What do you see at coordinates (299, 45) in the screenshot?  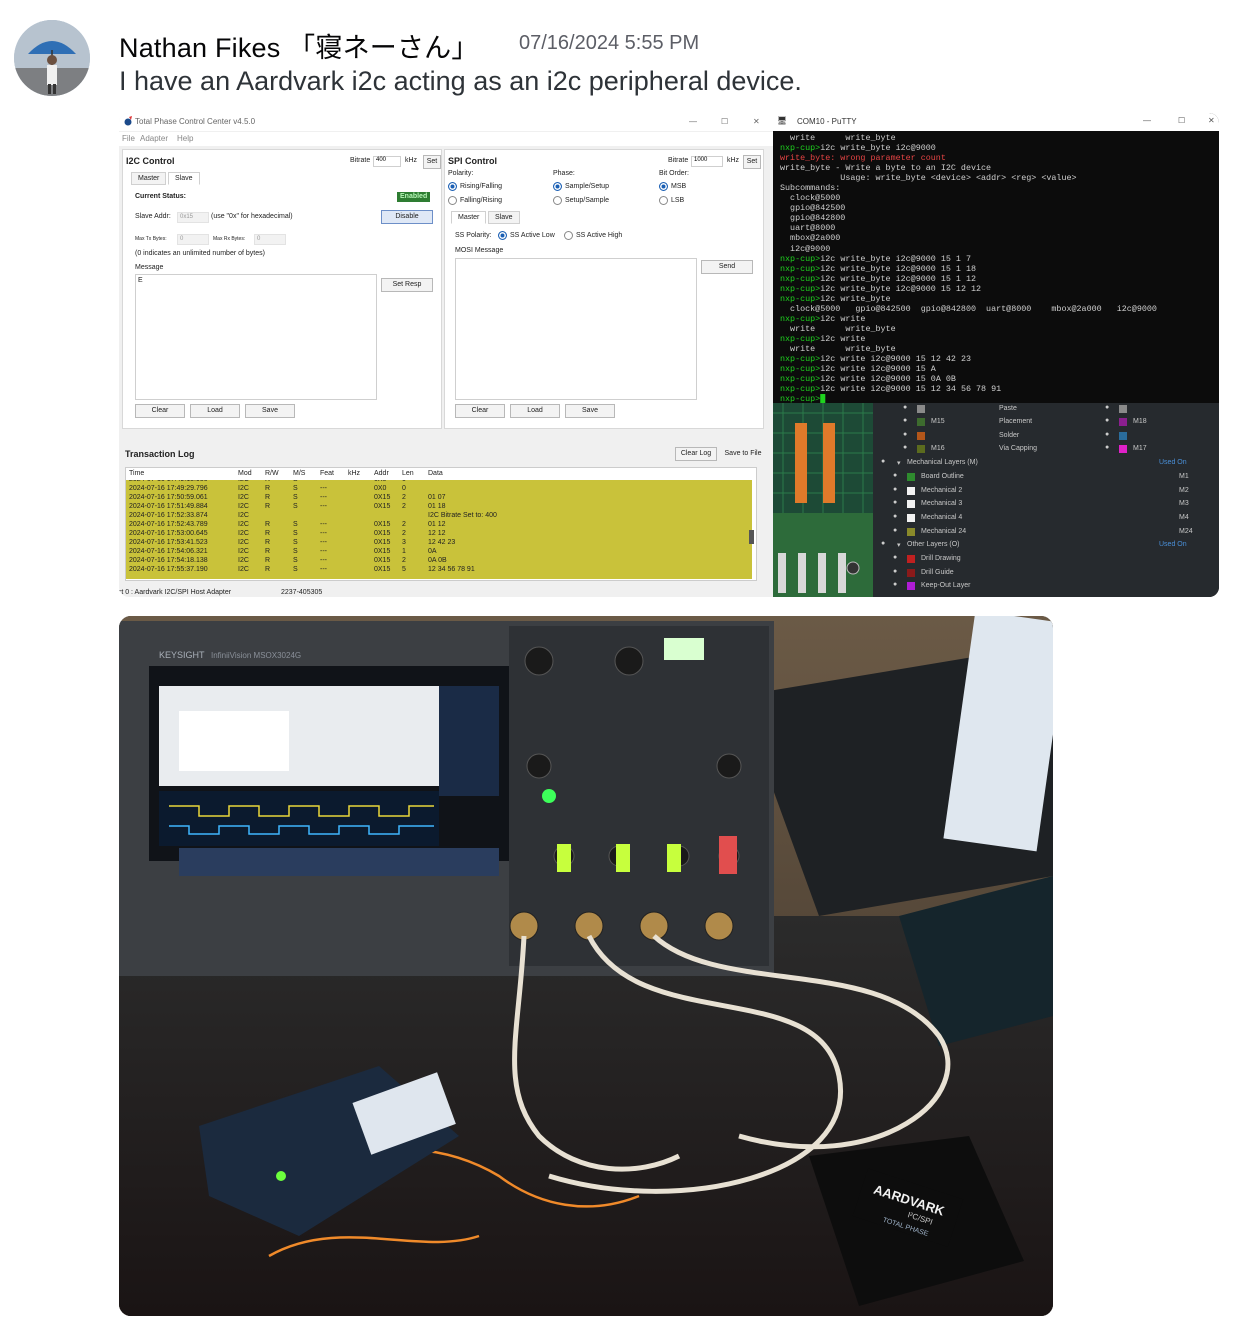 I see `message-author: Nathan Fikes 「寝ネーさん」` at bounding box center [299, 45].